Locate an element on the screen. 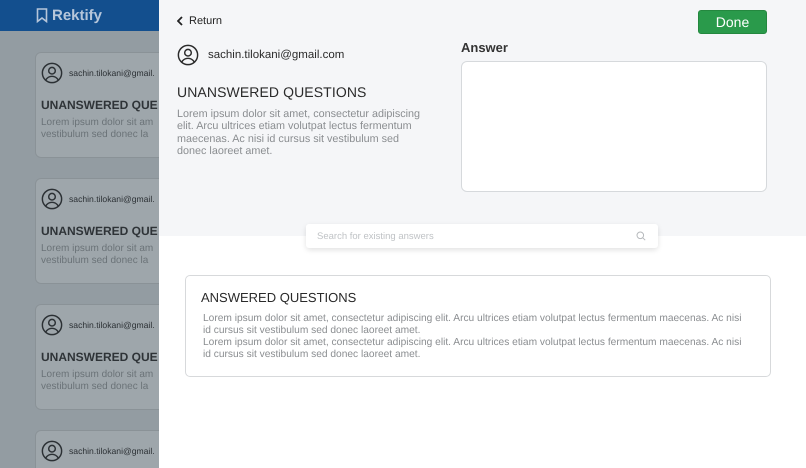  app-logo: Rektify is located at coordinates (77, 15).